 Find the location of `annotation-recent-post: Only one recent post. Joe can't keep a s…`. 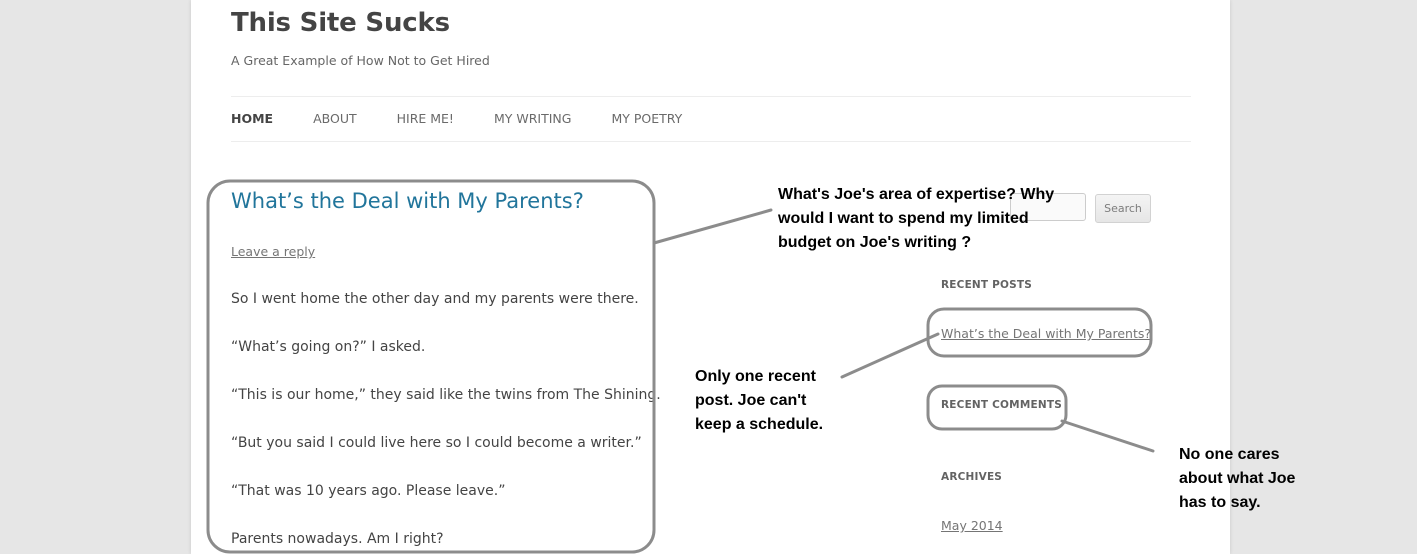

annotation-recent-post: Only one recent post. Joe can't keep a s… is located at coordinates (759, 400).